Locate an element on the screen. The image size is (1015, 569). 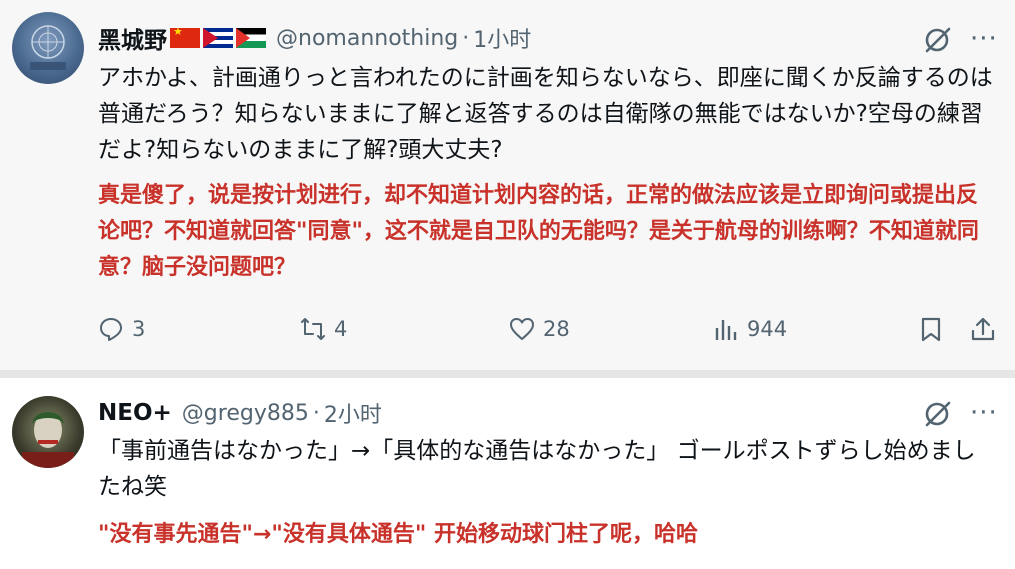
tweet-divider is located at coordinates (507, 374).